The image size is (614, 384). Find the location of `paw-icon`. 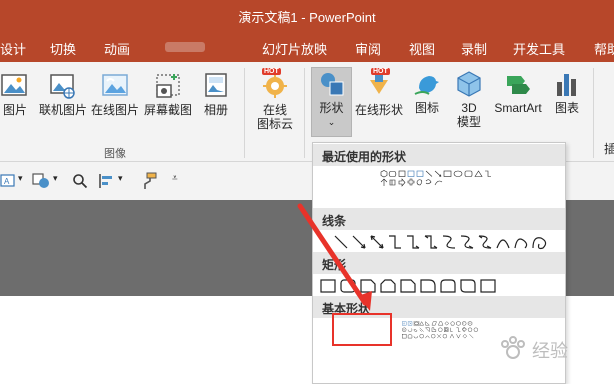

paw-icon is located at coordinates (513, 347).